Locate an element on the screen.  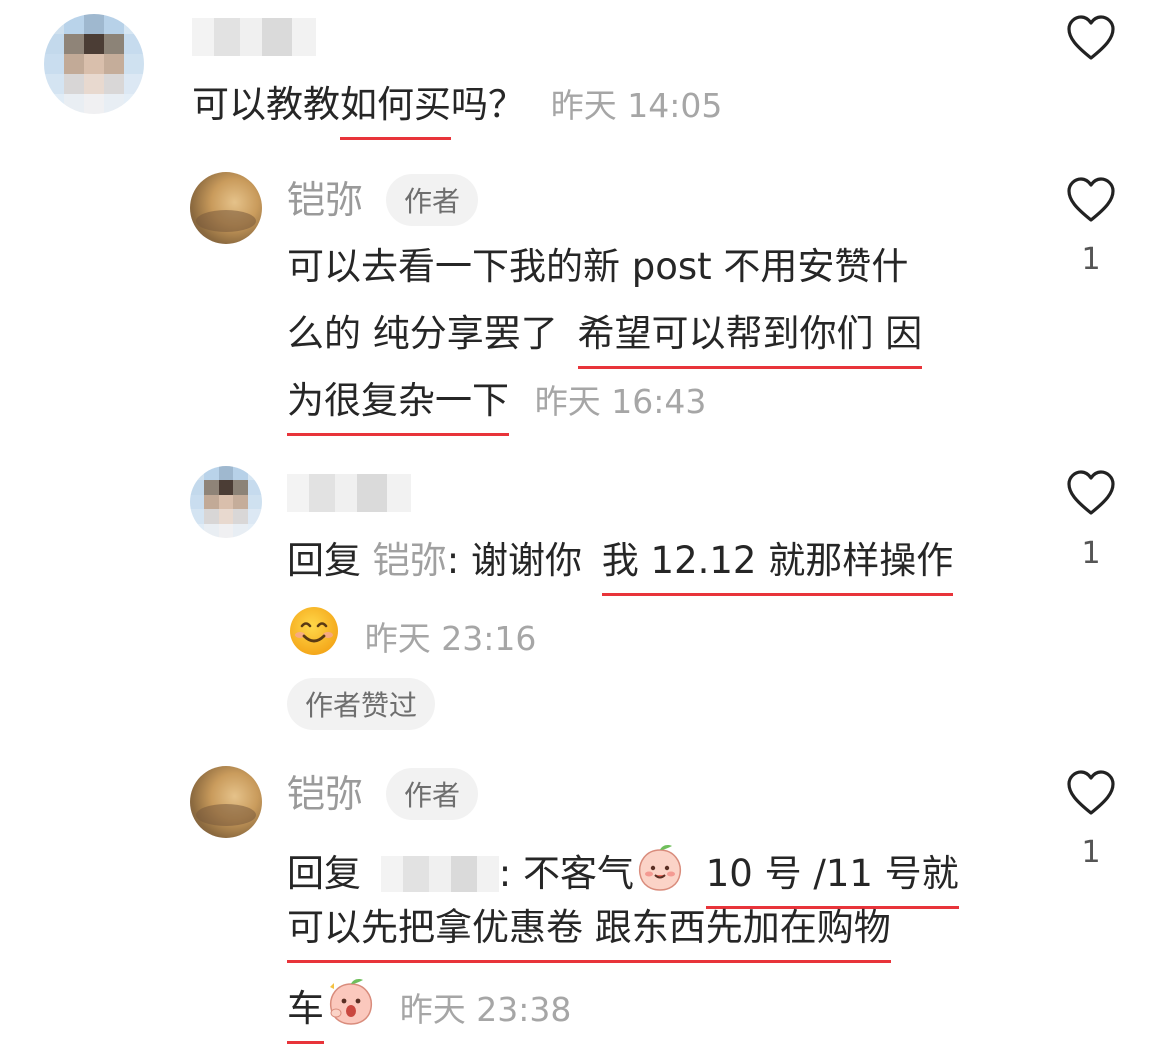
smiling-face-emoji is located at coordinates (314, 631).